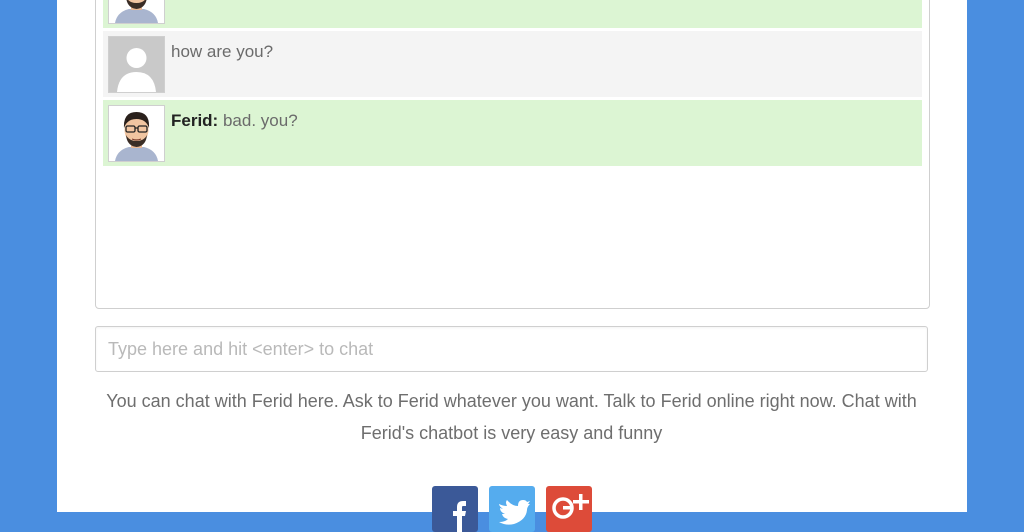  What do you see at coordinates (570, 506) in the screenshot?
I see `google-plus-icon` at bounding box center [570, 506].